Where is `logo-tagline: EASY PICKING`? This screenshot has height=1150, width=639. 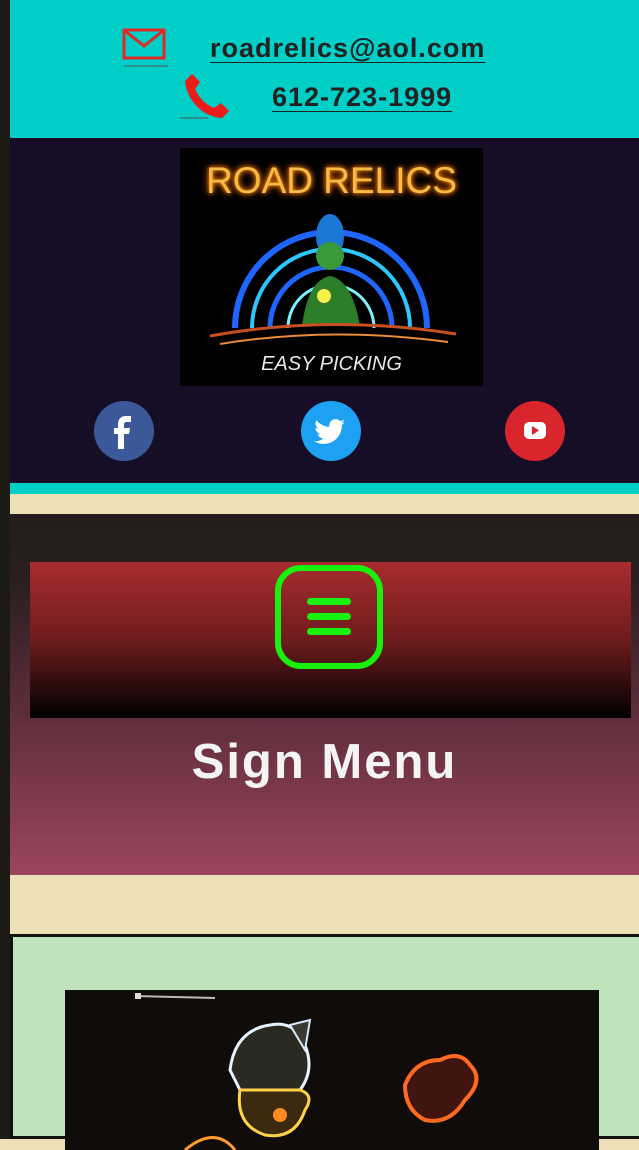 logo-tagline: EASY PICKING is located at coordinates (331, 364).